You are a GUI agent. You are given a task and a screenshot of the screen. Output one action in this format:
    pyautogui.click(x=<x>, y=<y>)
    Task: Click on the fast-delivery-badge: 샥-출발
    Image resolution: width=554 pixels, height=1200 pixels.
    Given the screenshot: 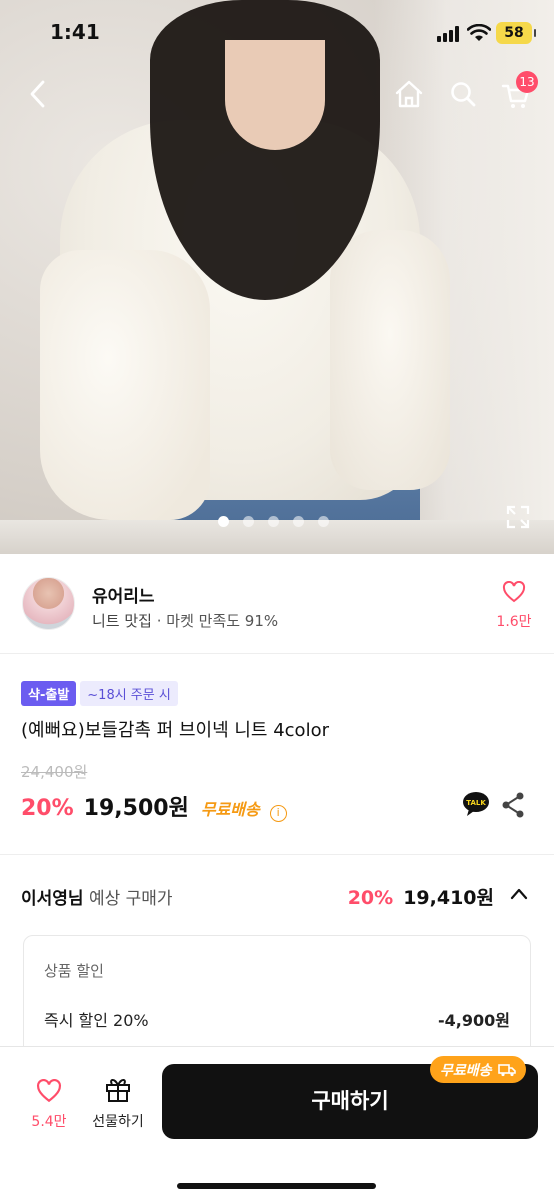 What is the action you would take?
    pyautogui.click(x=49, y=693)
    